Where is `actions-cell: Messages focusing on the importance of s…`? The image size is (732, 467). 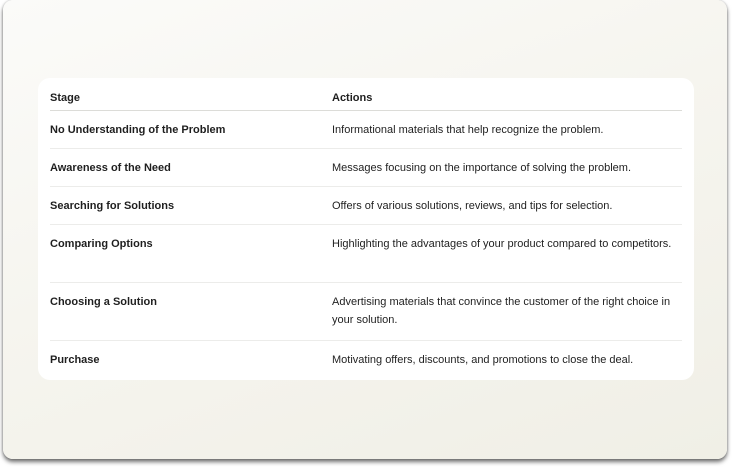 actions-cell: Messages focusing on the importance of s… is located at coordinates (481, 168).